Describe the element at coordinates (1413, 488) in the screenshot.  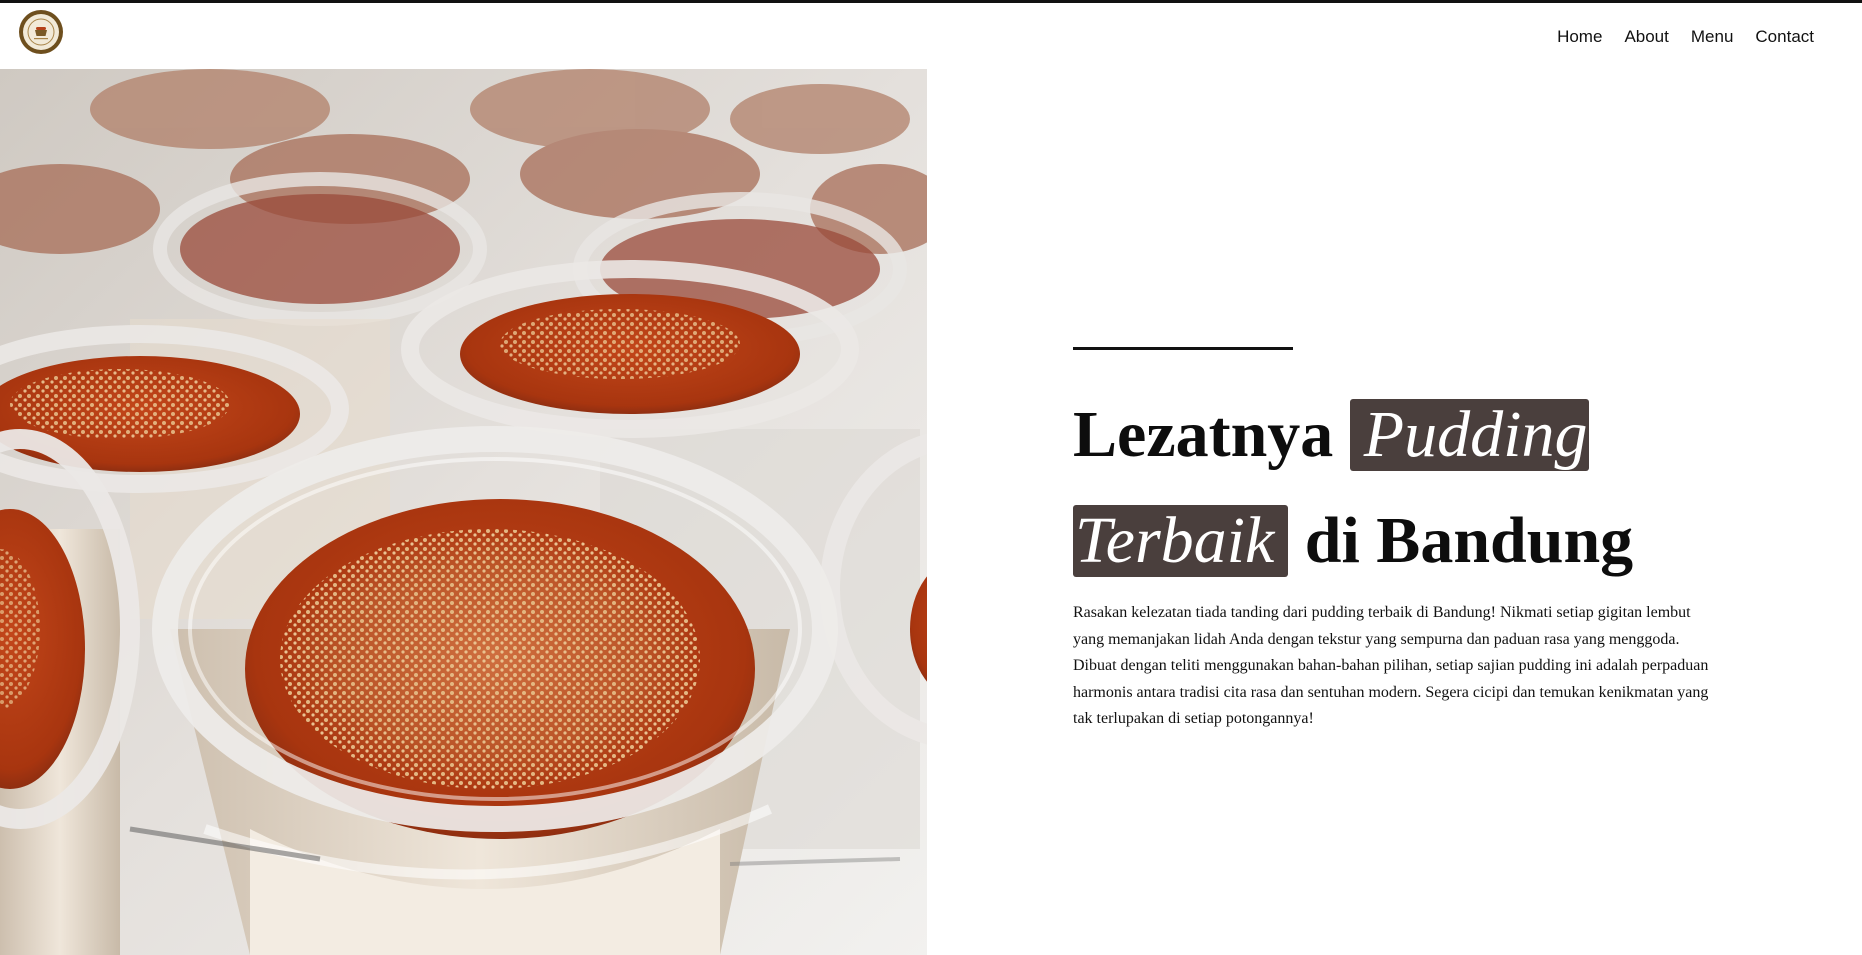
I see `hero-title: Lezatnya Pudding Terbaik di Bandung` at that location.